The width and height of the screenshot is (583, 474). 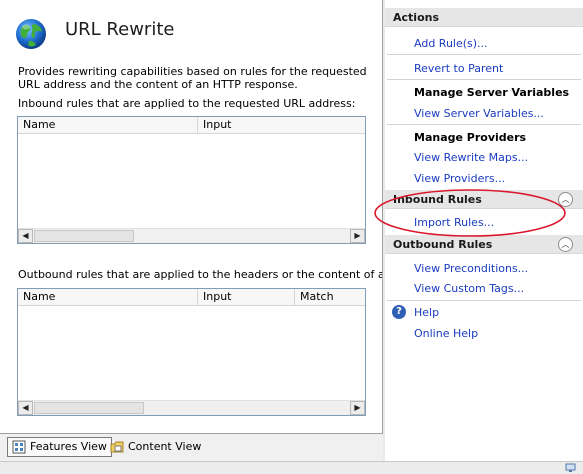 What do you see at coordinates (484, 199) in the screenshot?
I see `inbound-rules-section-header: Inbound Rules ︿` at bounding box center [484, 199].